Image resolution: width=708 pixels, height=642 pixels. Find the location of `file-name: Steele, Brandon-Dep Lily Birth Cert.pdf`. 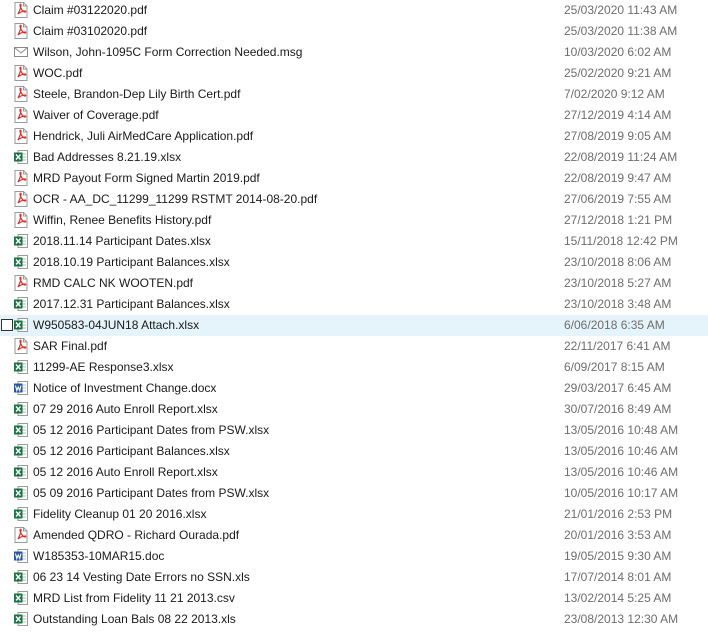

file-name: Steele, Brandon-Dep Lily Birth Cert.pdf is located at coordinates (137, 94).